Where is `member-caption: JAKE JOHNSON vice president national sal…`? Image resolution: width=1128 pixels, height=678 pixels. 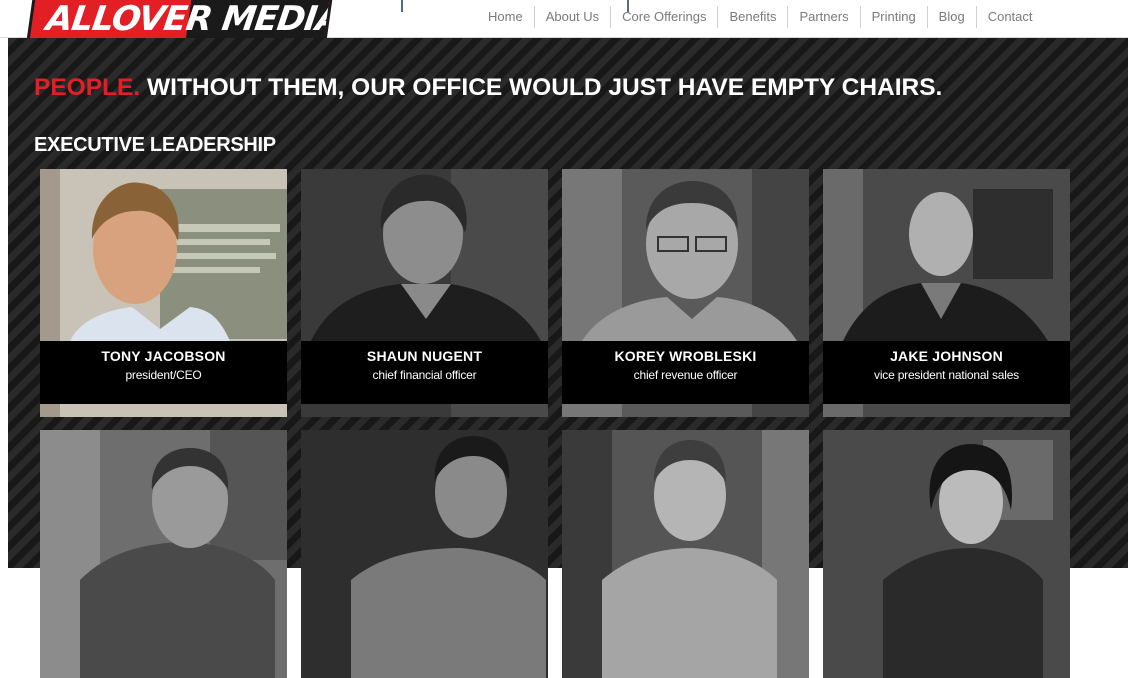 member-caption: JAKE JOHNSON vice president national sal… is located at coordinates (946, 372).